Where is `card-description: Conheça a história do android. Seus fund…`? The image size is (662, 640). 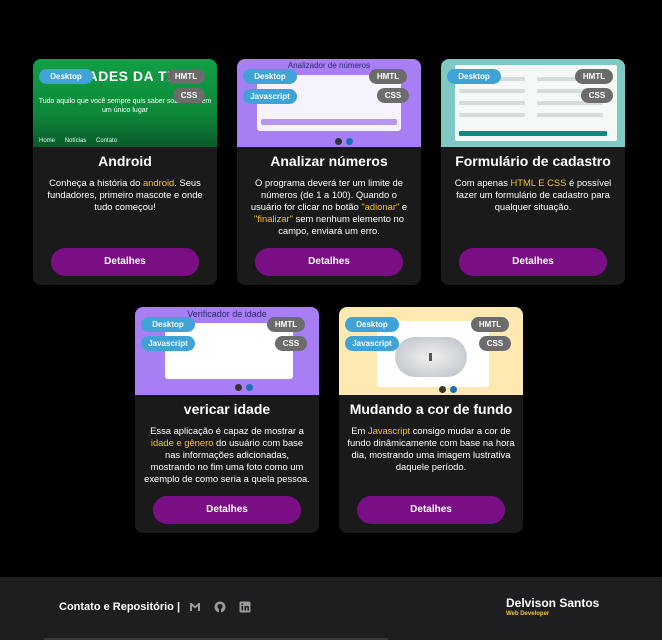
card-description: Conheça a história do android. Seus fund… is located at coordinates (125, 194).